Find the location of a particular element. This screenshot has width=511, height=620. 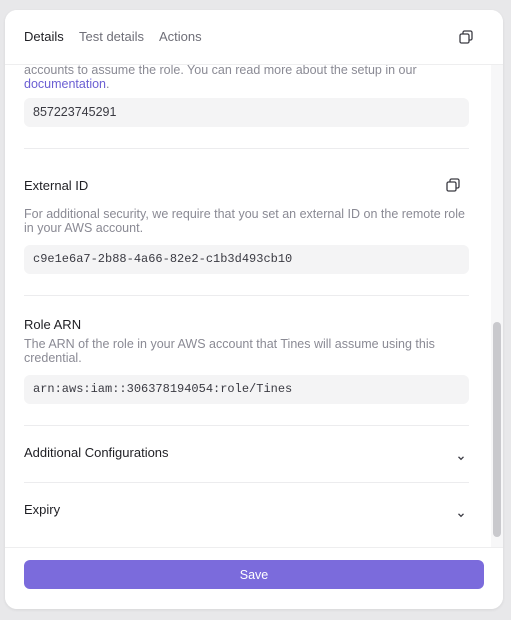

role-arn-field: arn:aws:iam::306378194054:role/Tines is located at coordinates (246, 389).